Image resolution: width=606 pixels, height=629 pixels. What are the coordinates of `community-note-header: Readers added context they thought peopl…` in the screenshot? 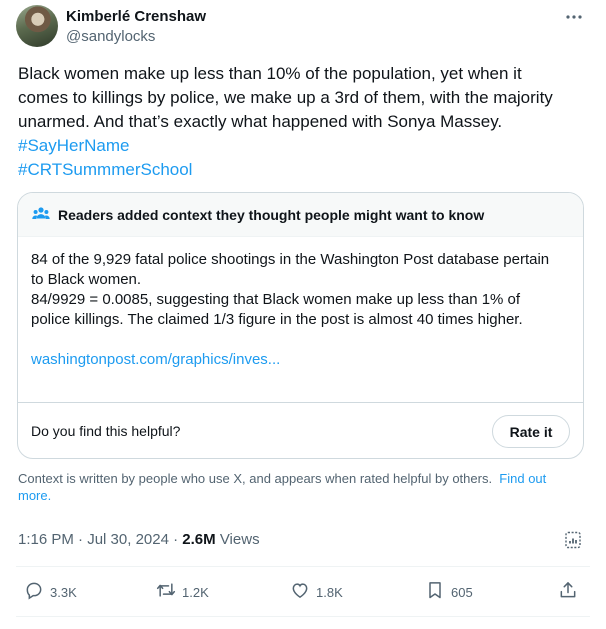 It's located at (300, 215).